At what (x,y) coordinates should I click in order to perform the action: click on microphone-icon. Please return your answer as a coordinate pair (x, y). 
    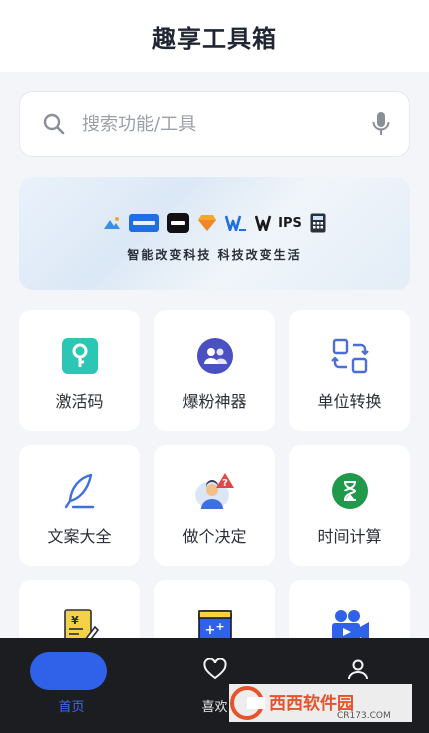
    Looking at the image, I should click on (381, 124).